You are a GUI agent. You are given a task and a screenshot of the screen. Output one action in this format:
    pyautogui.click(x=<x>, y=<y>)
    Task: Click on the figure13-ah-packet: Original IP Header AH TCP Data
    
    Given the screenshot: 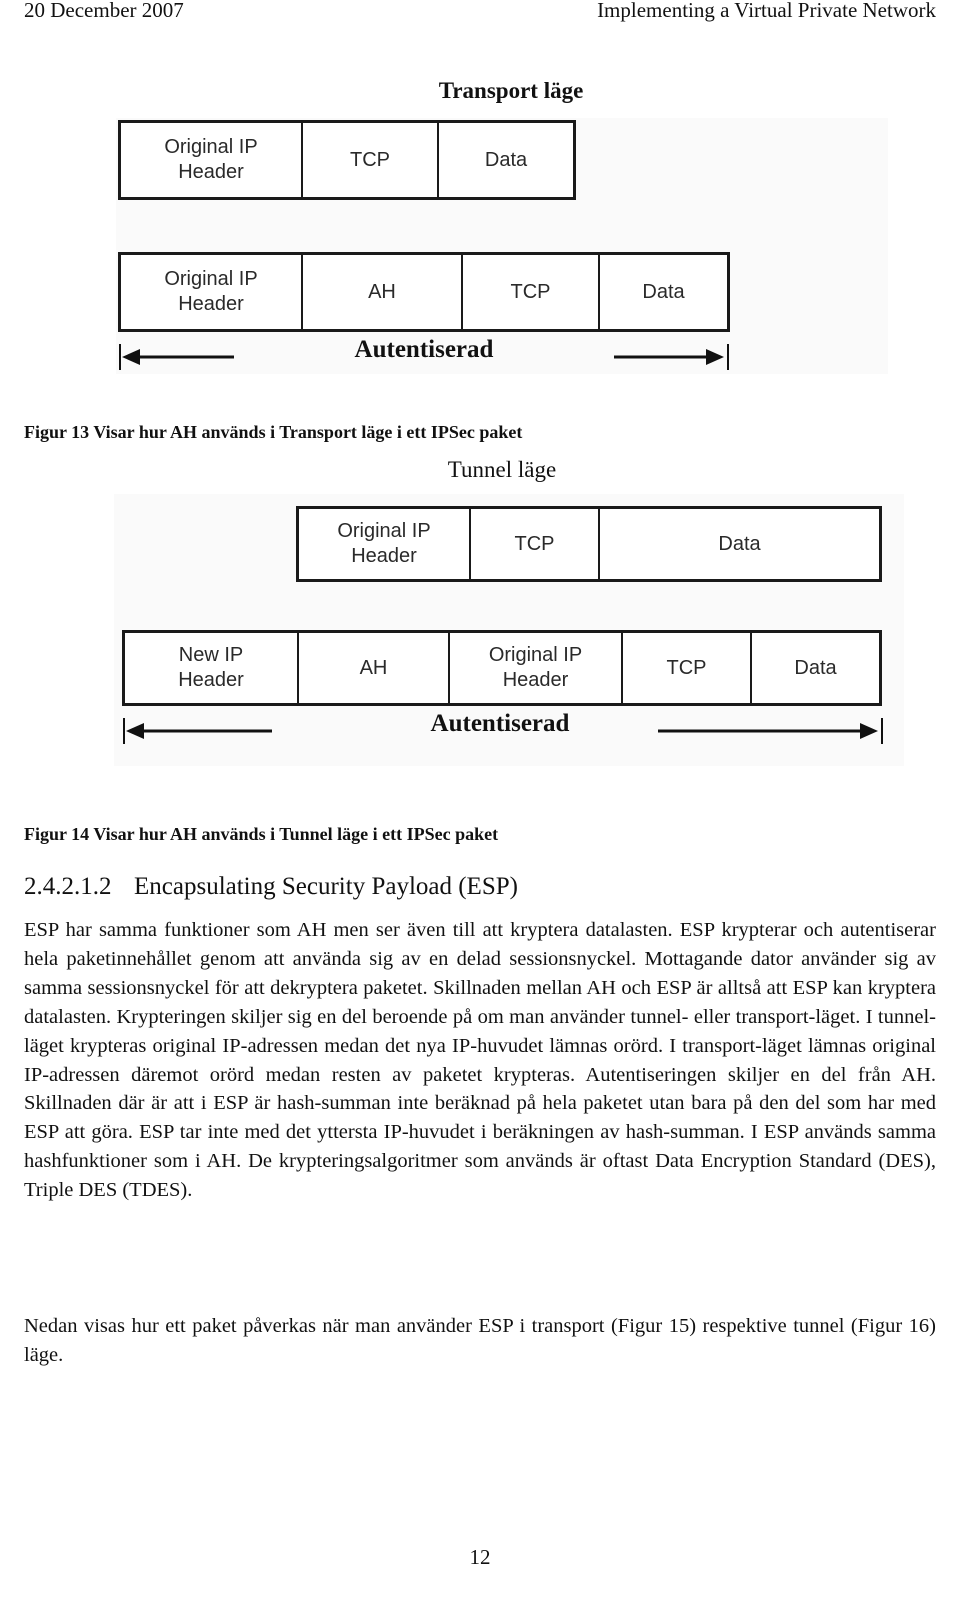 What is the action you would take?
    pyautogui.click(x=424, y=292)
    